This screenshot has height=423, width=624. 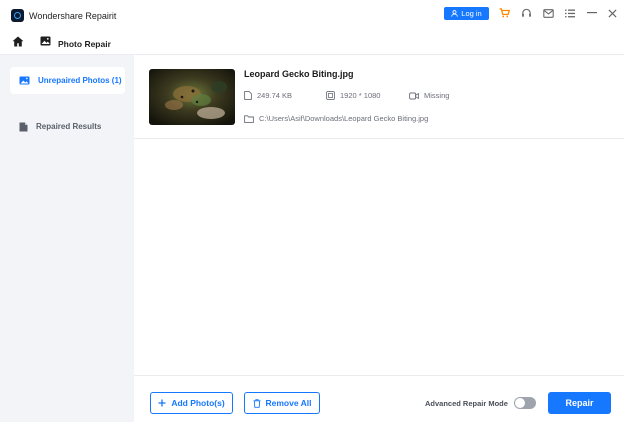 I want to click on sidebar-item-unrepaired: Unrepaired Photos (1), so click(x=67, y=80).